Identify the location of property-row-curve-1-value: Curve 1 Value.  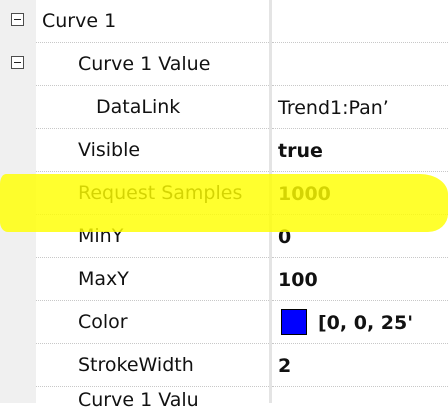
(224, 64).